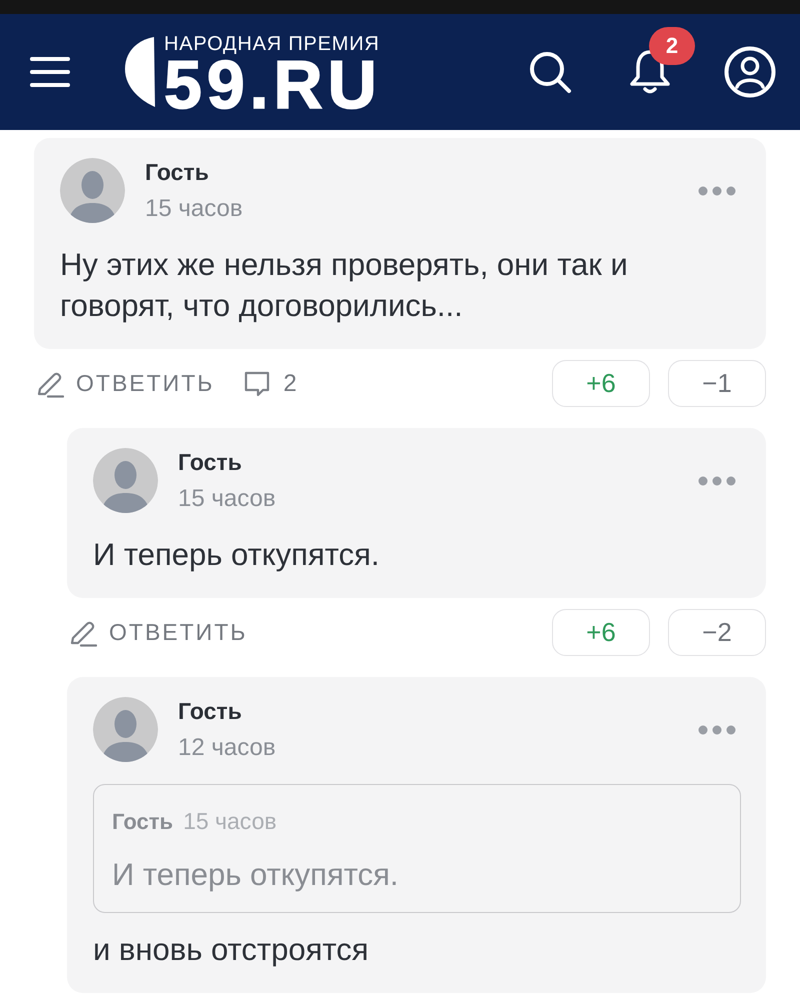 This screenshot has width=800, height=1000. Describe the element at coordinates (143, 822) in the screenshot. I see `quote-author: Гость` at that location.